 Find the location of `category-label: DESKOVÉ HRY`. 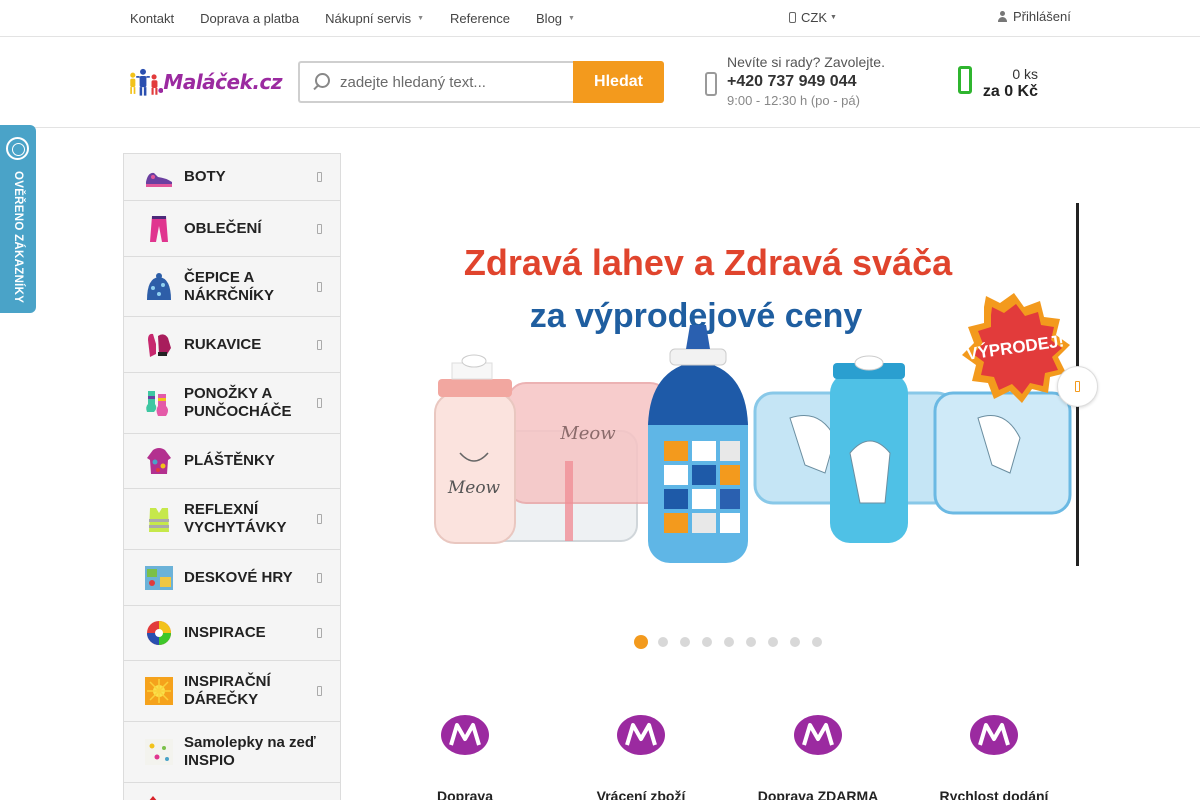

category-label: DESKOVÉ HRY is located at coordinates (238, 577).